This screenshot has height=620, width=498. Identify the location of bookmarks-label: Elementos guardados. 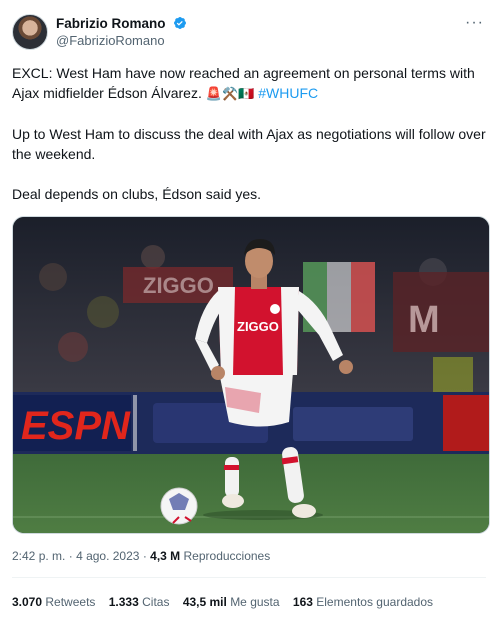
(375, 602).